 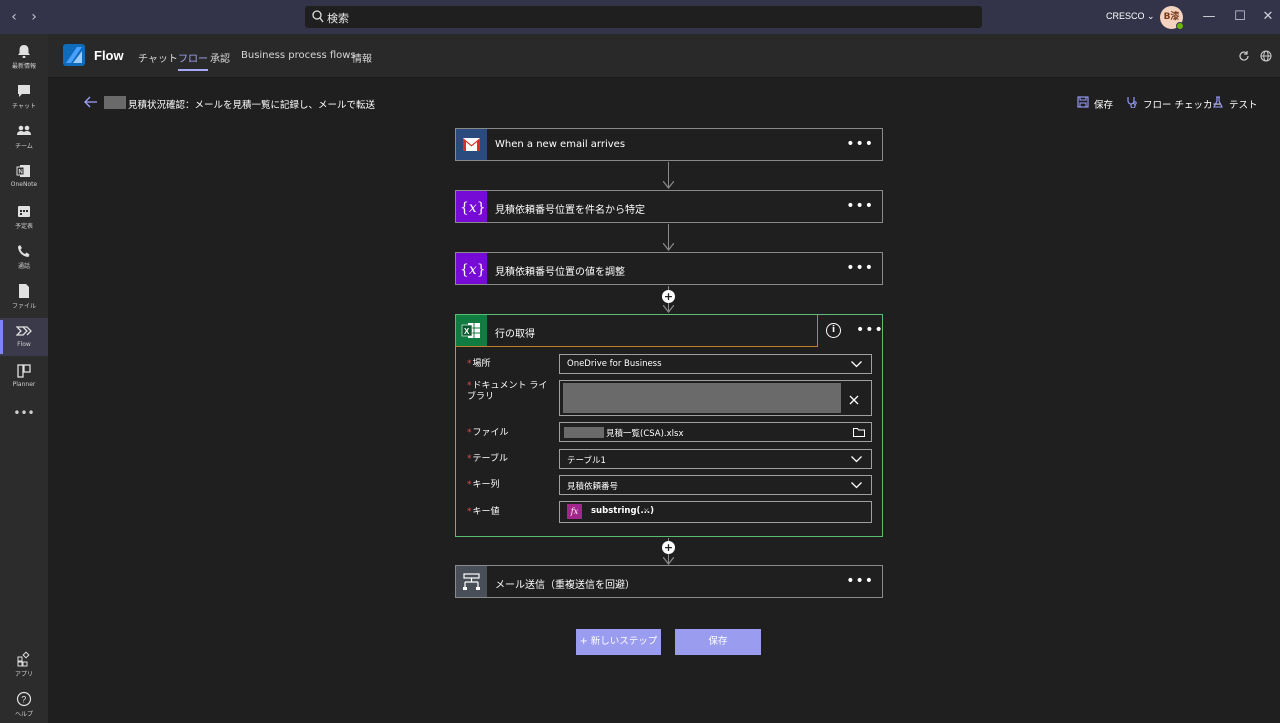 What do you see at coordinates (859, 432) in the screenshot?
I see `folder-icon` at bounding box center [859, 432].